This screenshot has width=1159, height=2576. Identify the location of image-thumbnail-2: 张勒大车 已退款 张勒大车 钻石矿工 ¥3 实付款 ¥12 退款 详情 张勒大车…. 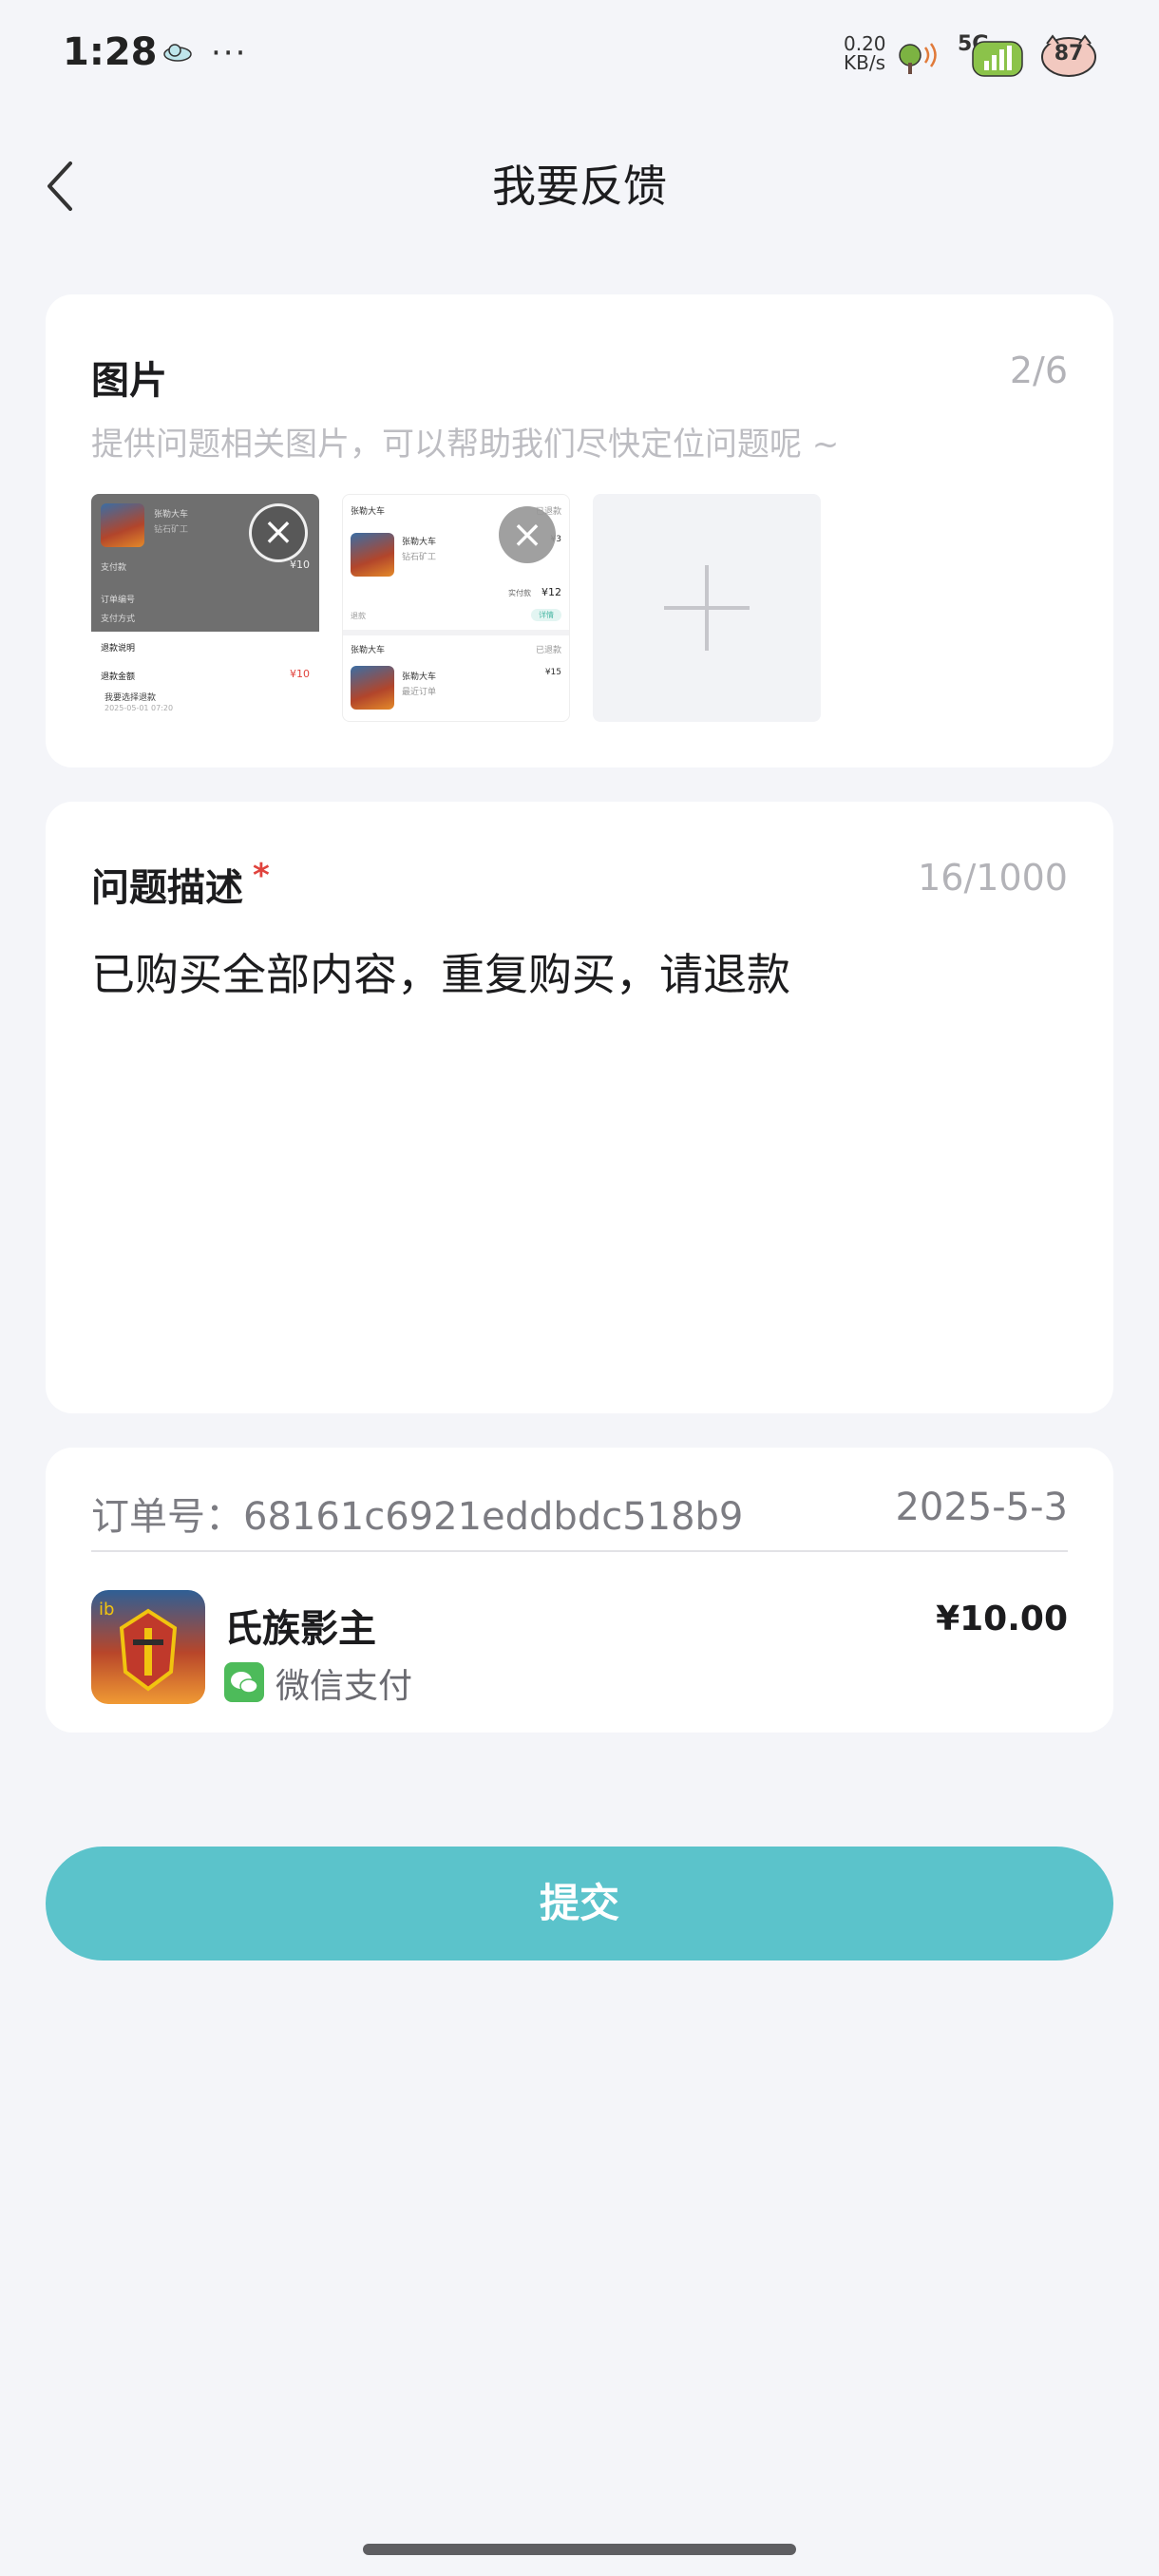
(456, 608).